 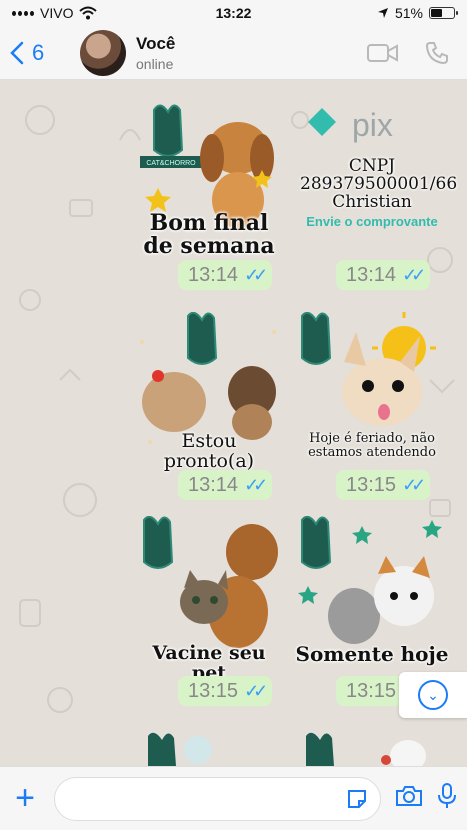 What do you see at coordinates (372, 125) in the screenshot?
I see `svg-text: pix` at bounding box center [372, 125].